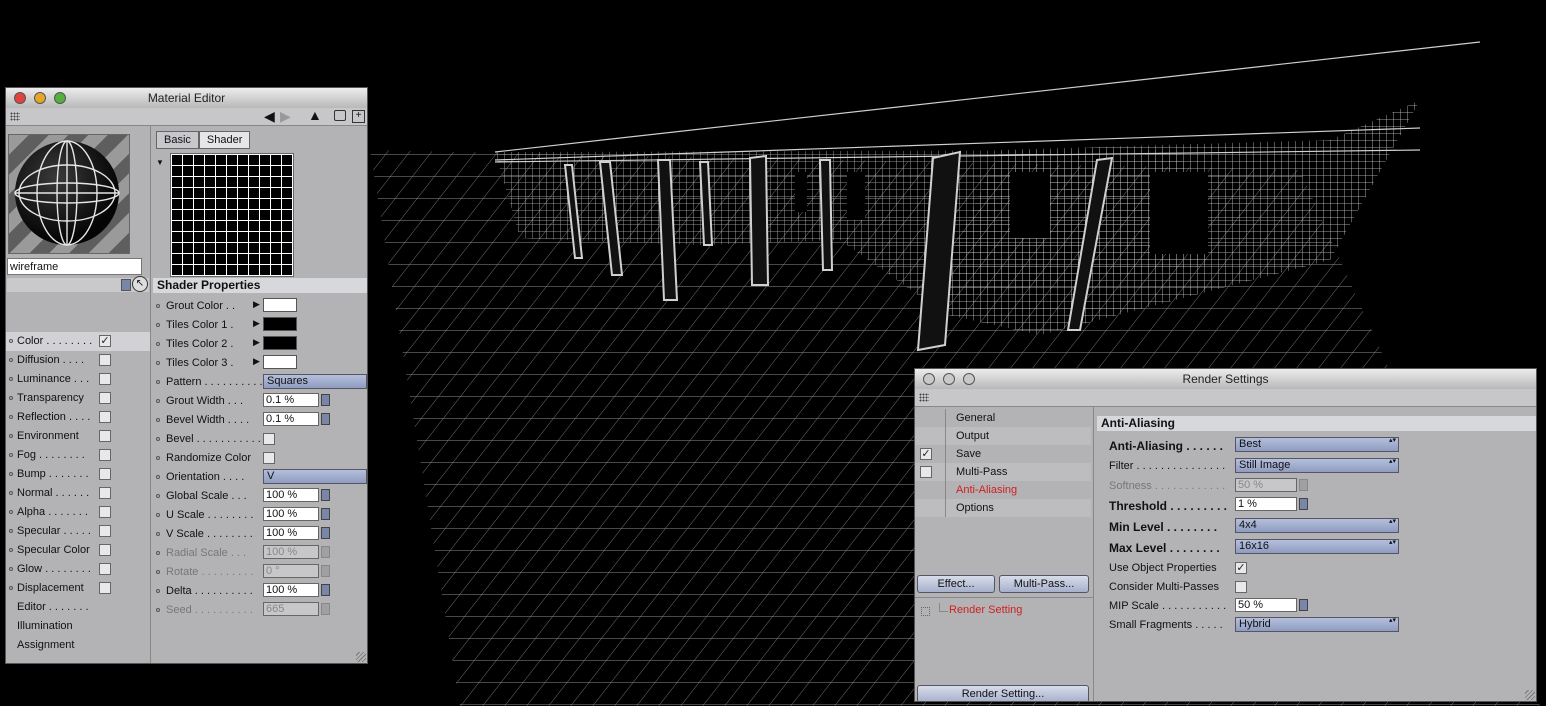  I want to click on dropdown: 4x4, so click(1317, 525).